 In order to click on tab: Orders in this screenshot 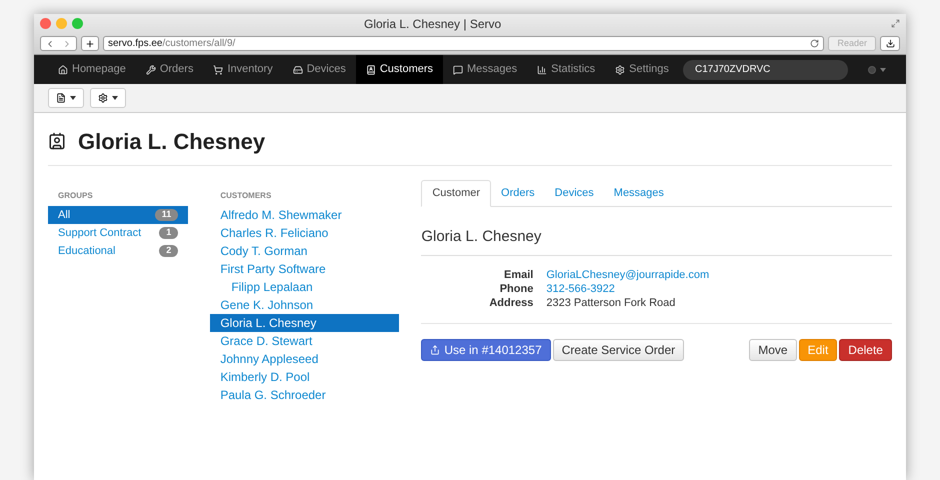, I will do `click(518, 193)`.